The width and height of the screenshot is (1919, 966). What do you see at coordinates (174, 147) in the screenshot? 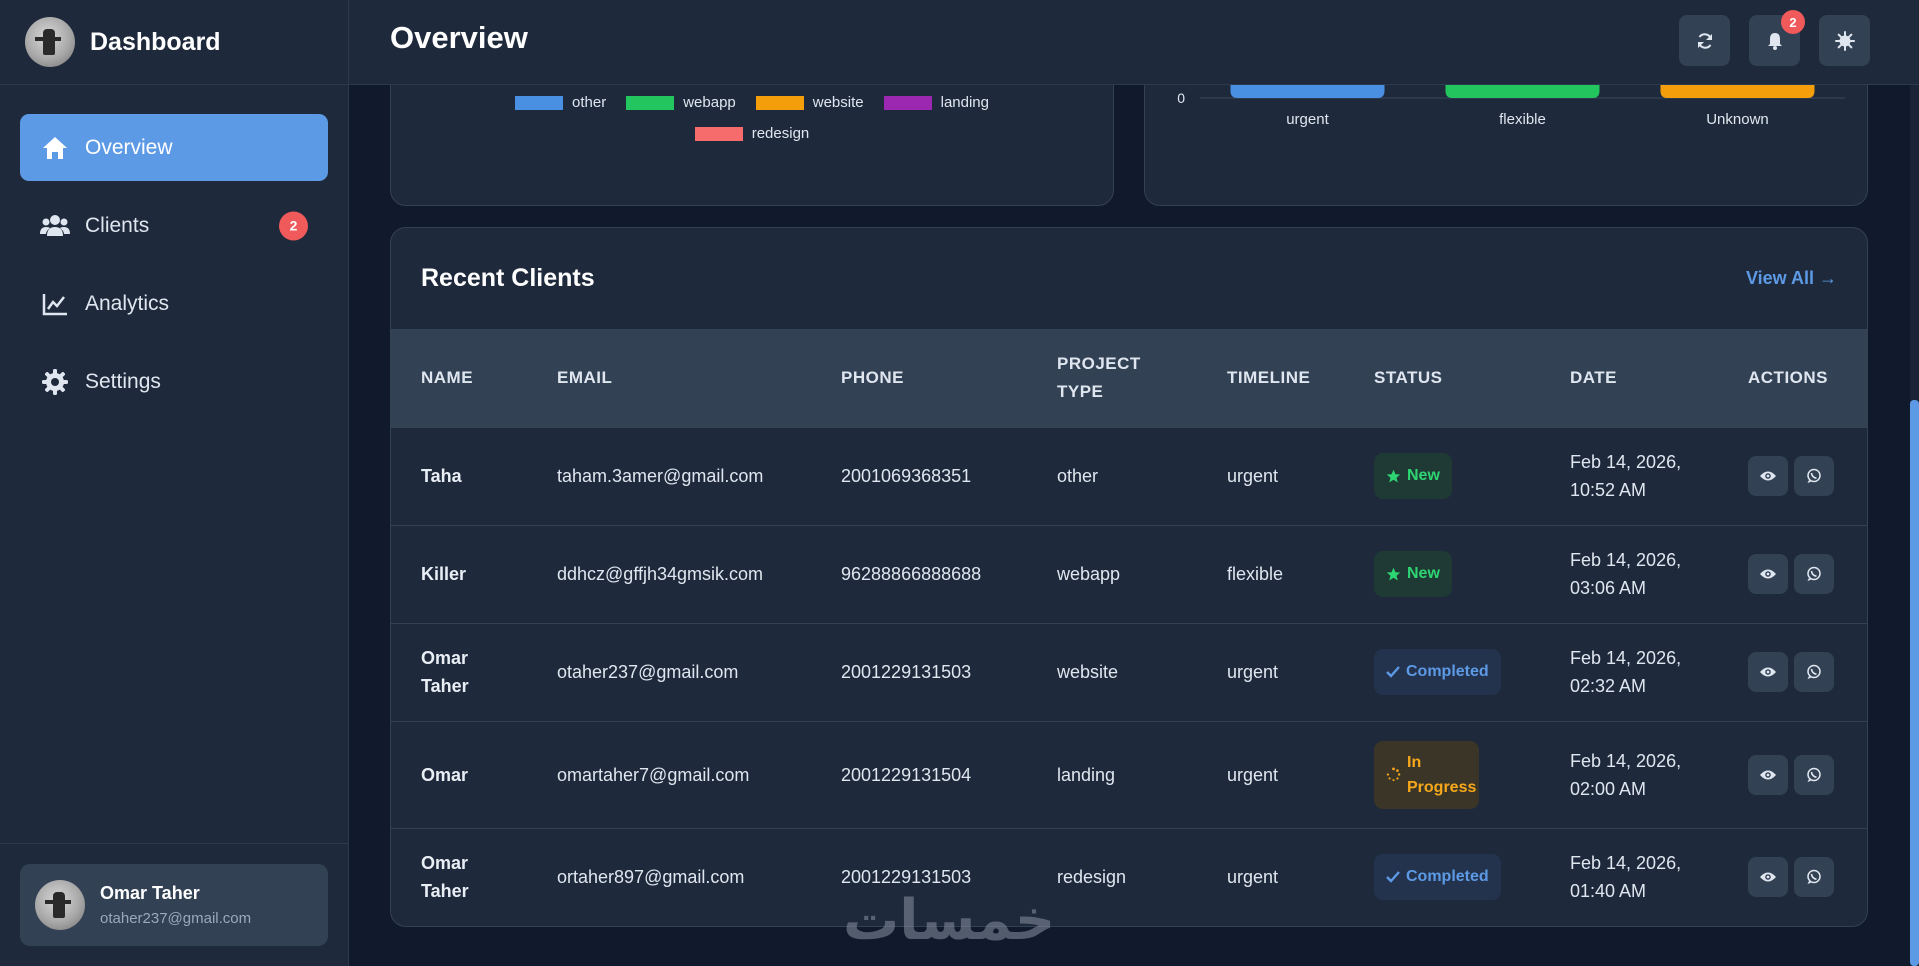
I see `sidebar-item-overview: Overview` at bounding box center [174, 147].